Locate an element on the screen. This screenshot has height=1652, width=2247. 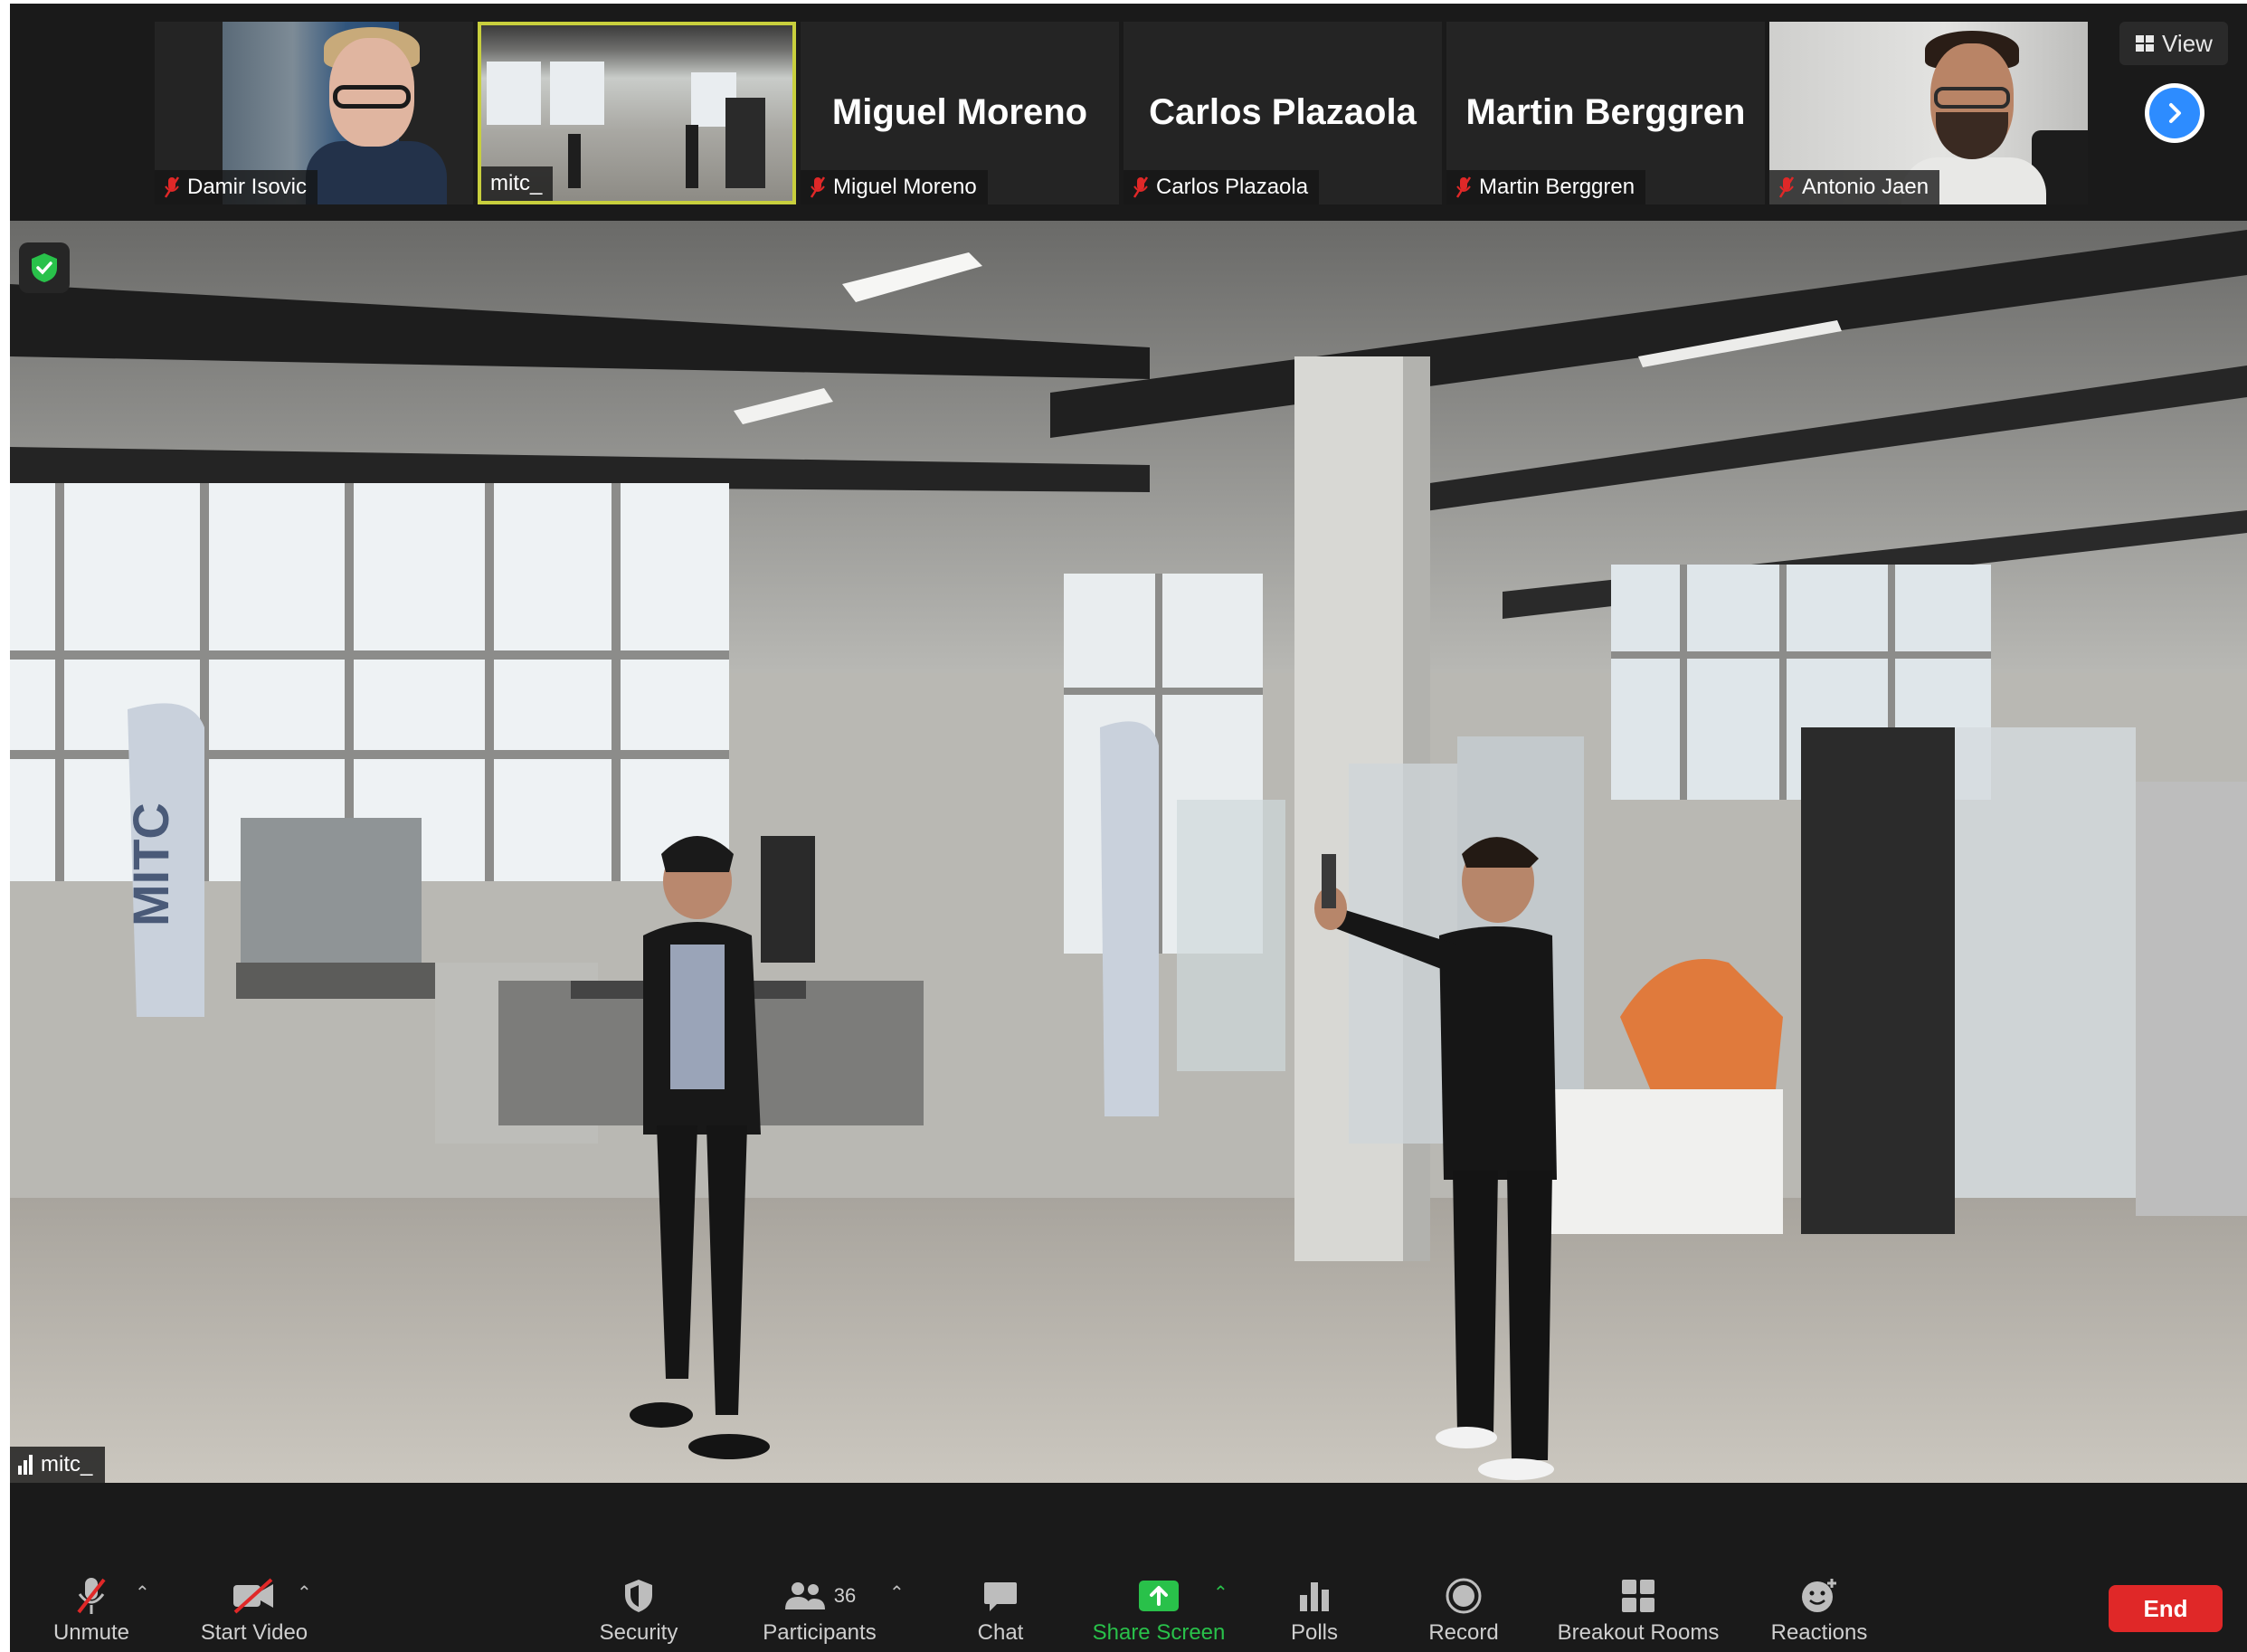
view-button: View is located at coordinates (2173, 43).